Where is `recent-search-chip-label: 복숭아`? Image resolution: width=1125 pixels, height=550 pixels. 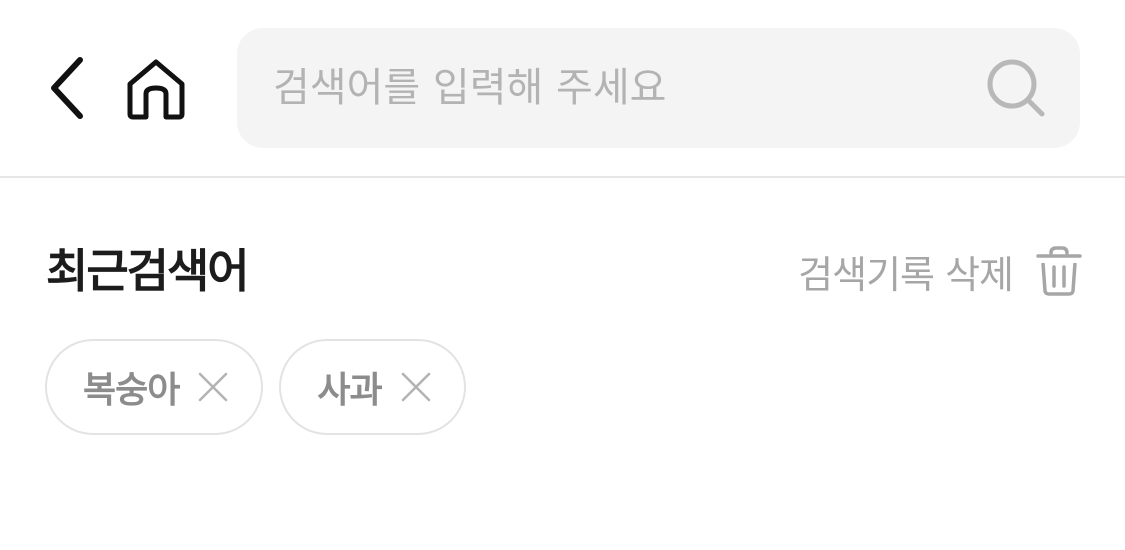 recent-search-chip-label: 복숭아 is located at coordinates (131, 390).